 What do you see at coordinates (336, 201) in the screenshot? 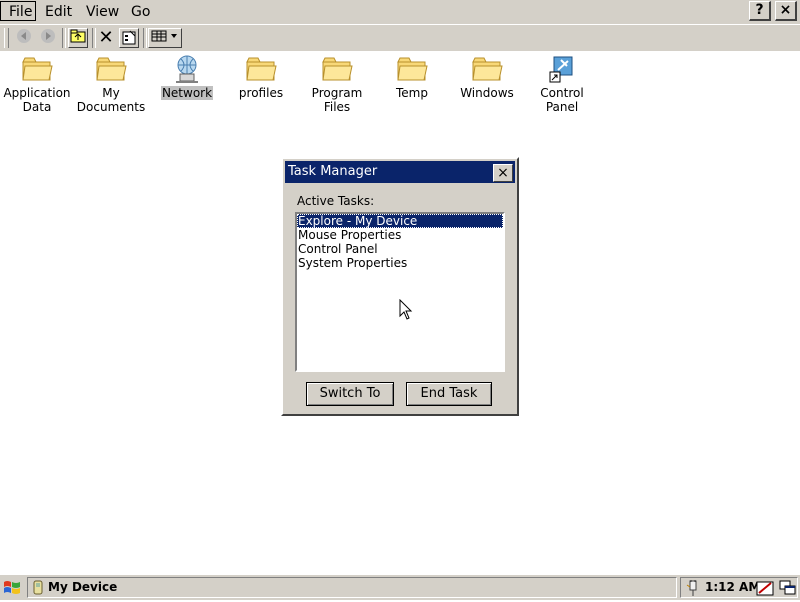
I see `active-tasks-label: Active Tasks:` at bounding box center [336, 201].